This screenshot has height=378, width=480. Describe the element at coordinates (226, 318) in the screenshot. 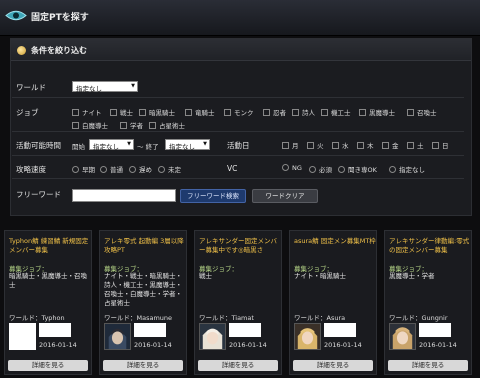

I see `card-world: ワールド：Tiamat` at that location.